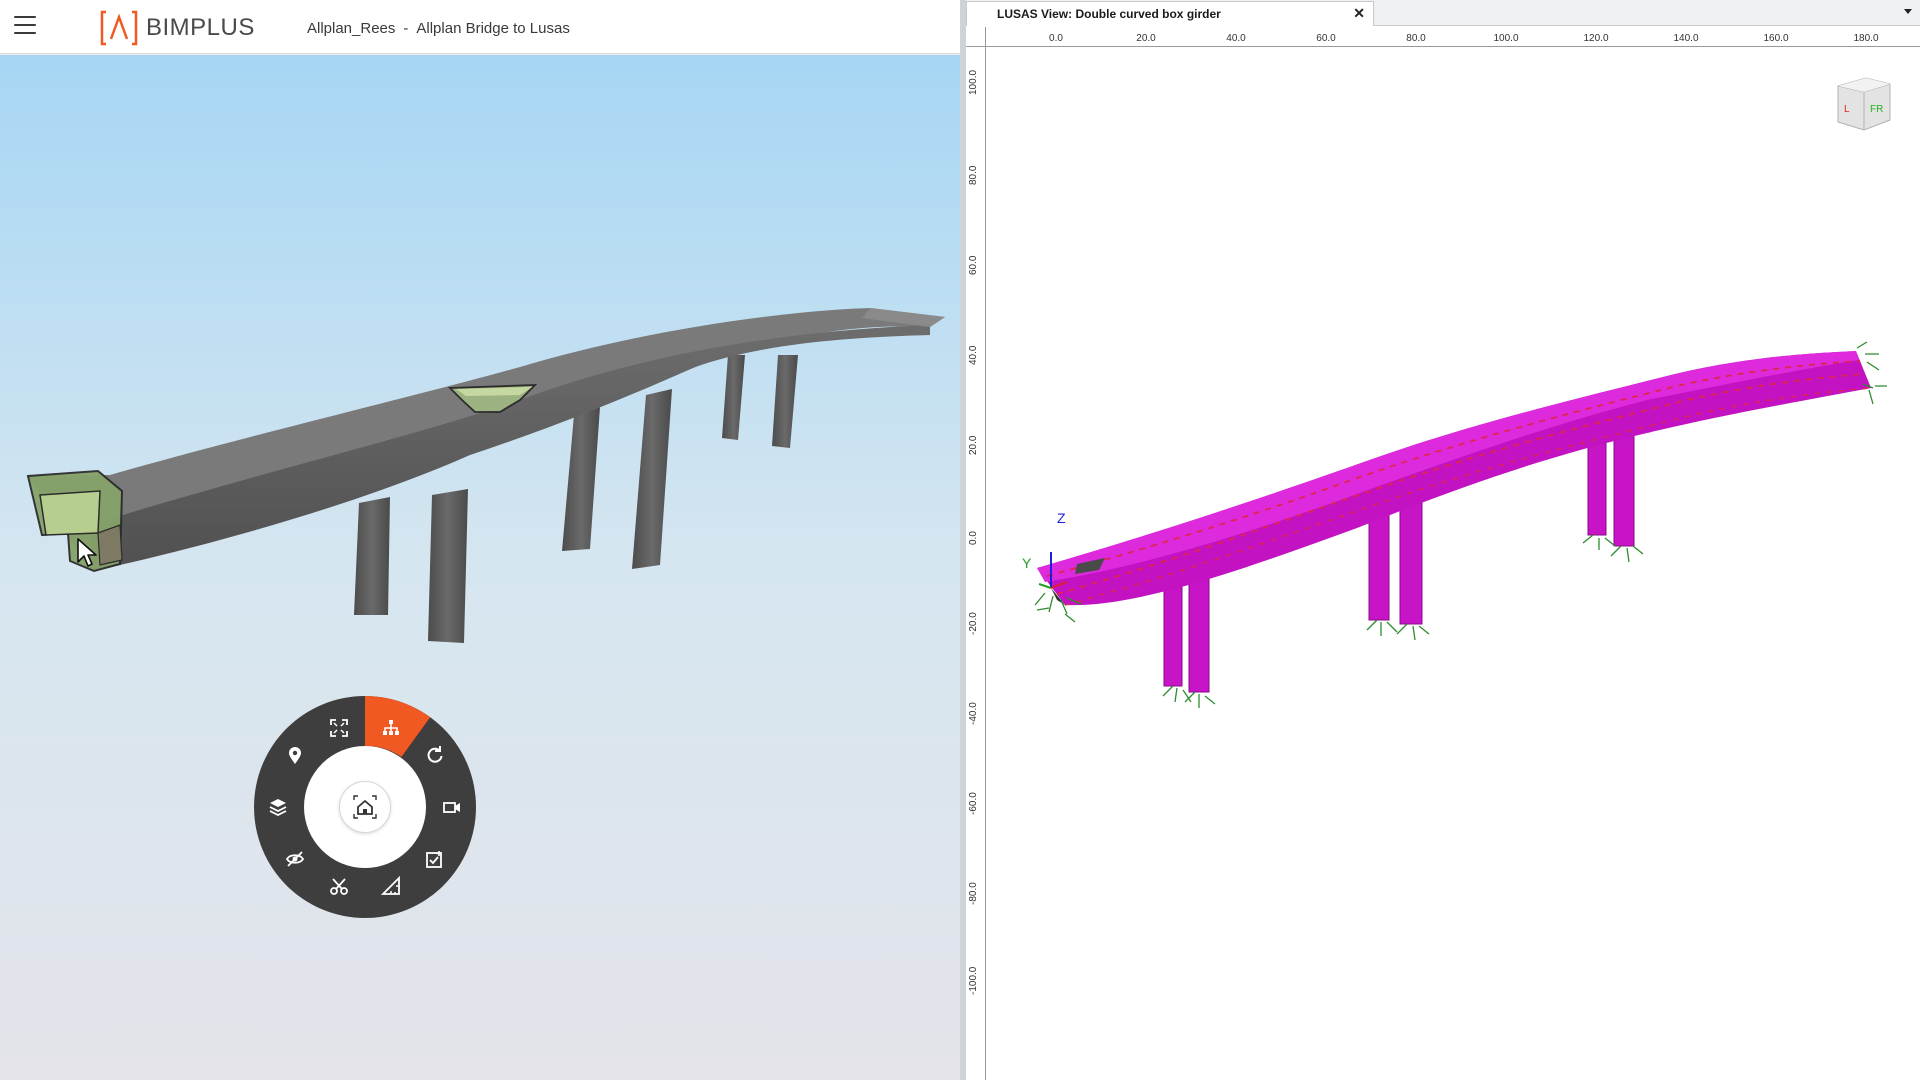  What do you see at coordinates (1443, 13) in the screenshot?
I see `lusas-tab-bar: LUSAS View: Double curved box girder ✕` at bounding box center [1443, 13].